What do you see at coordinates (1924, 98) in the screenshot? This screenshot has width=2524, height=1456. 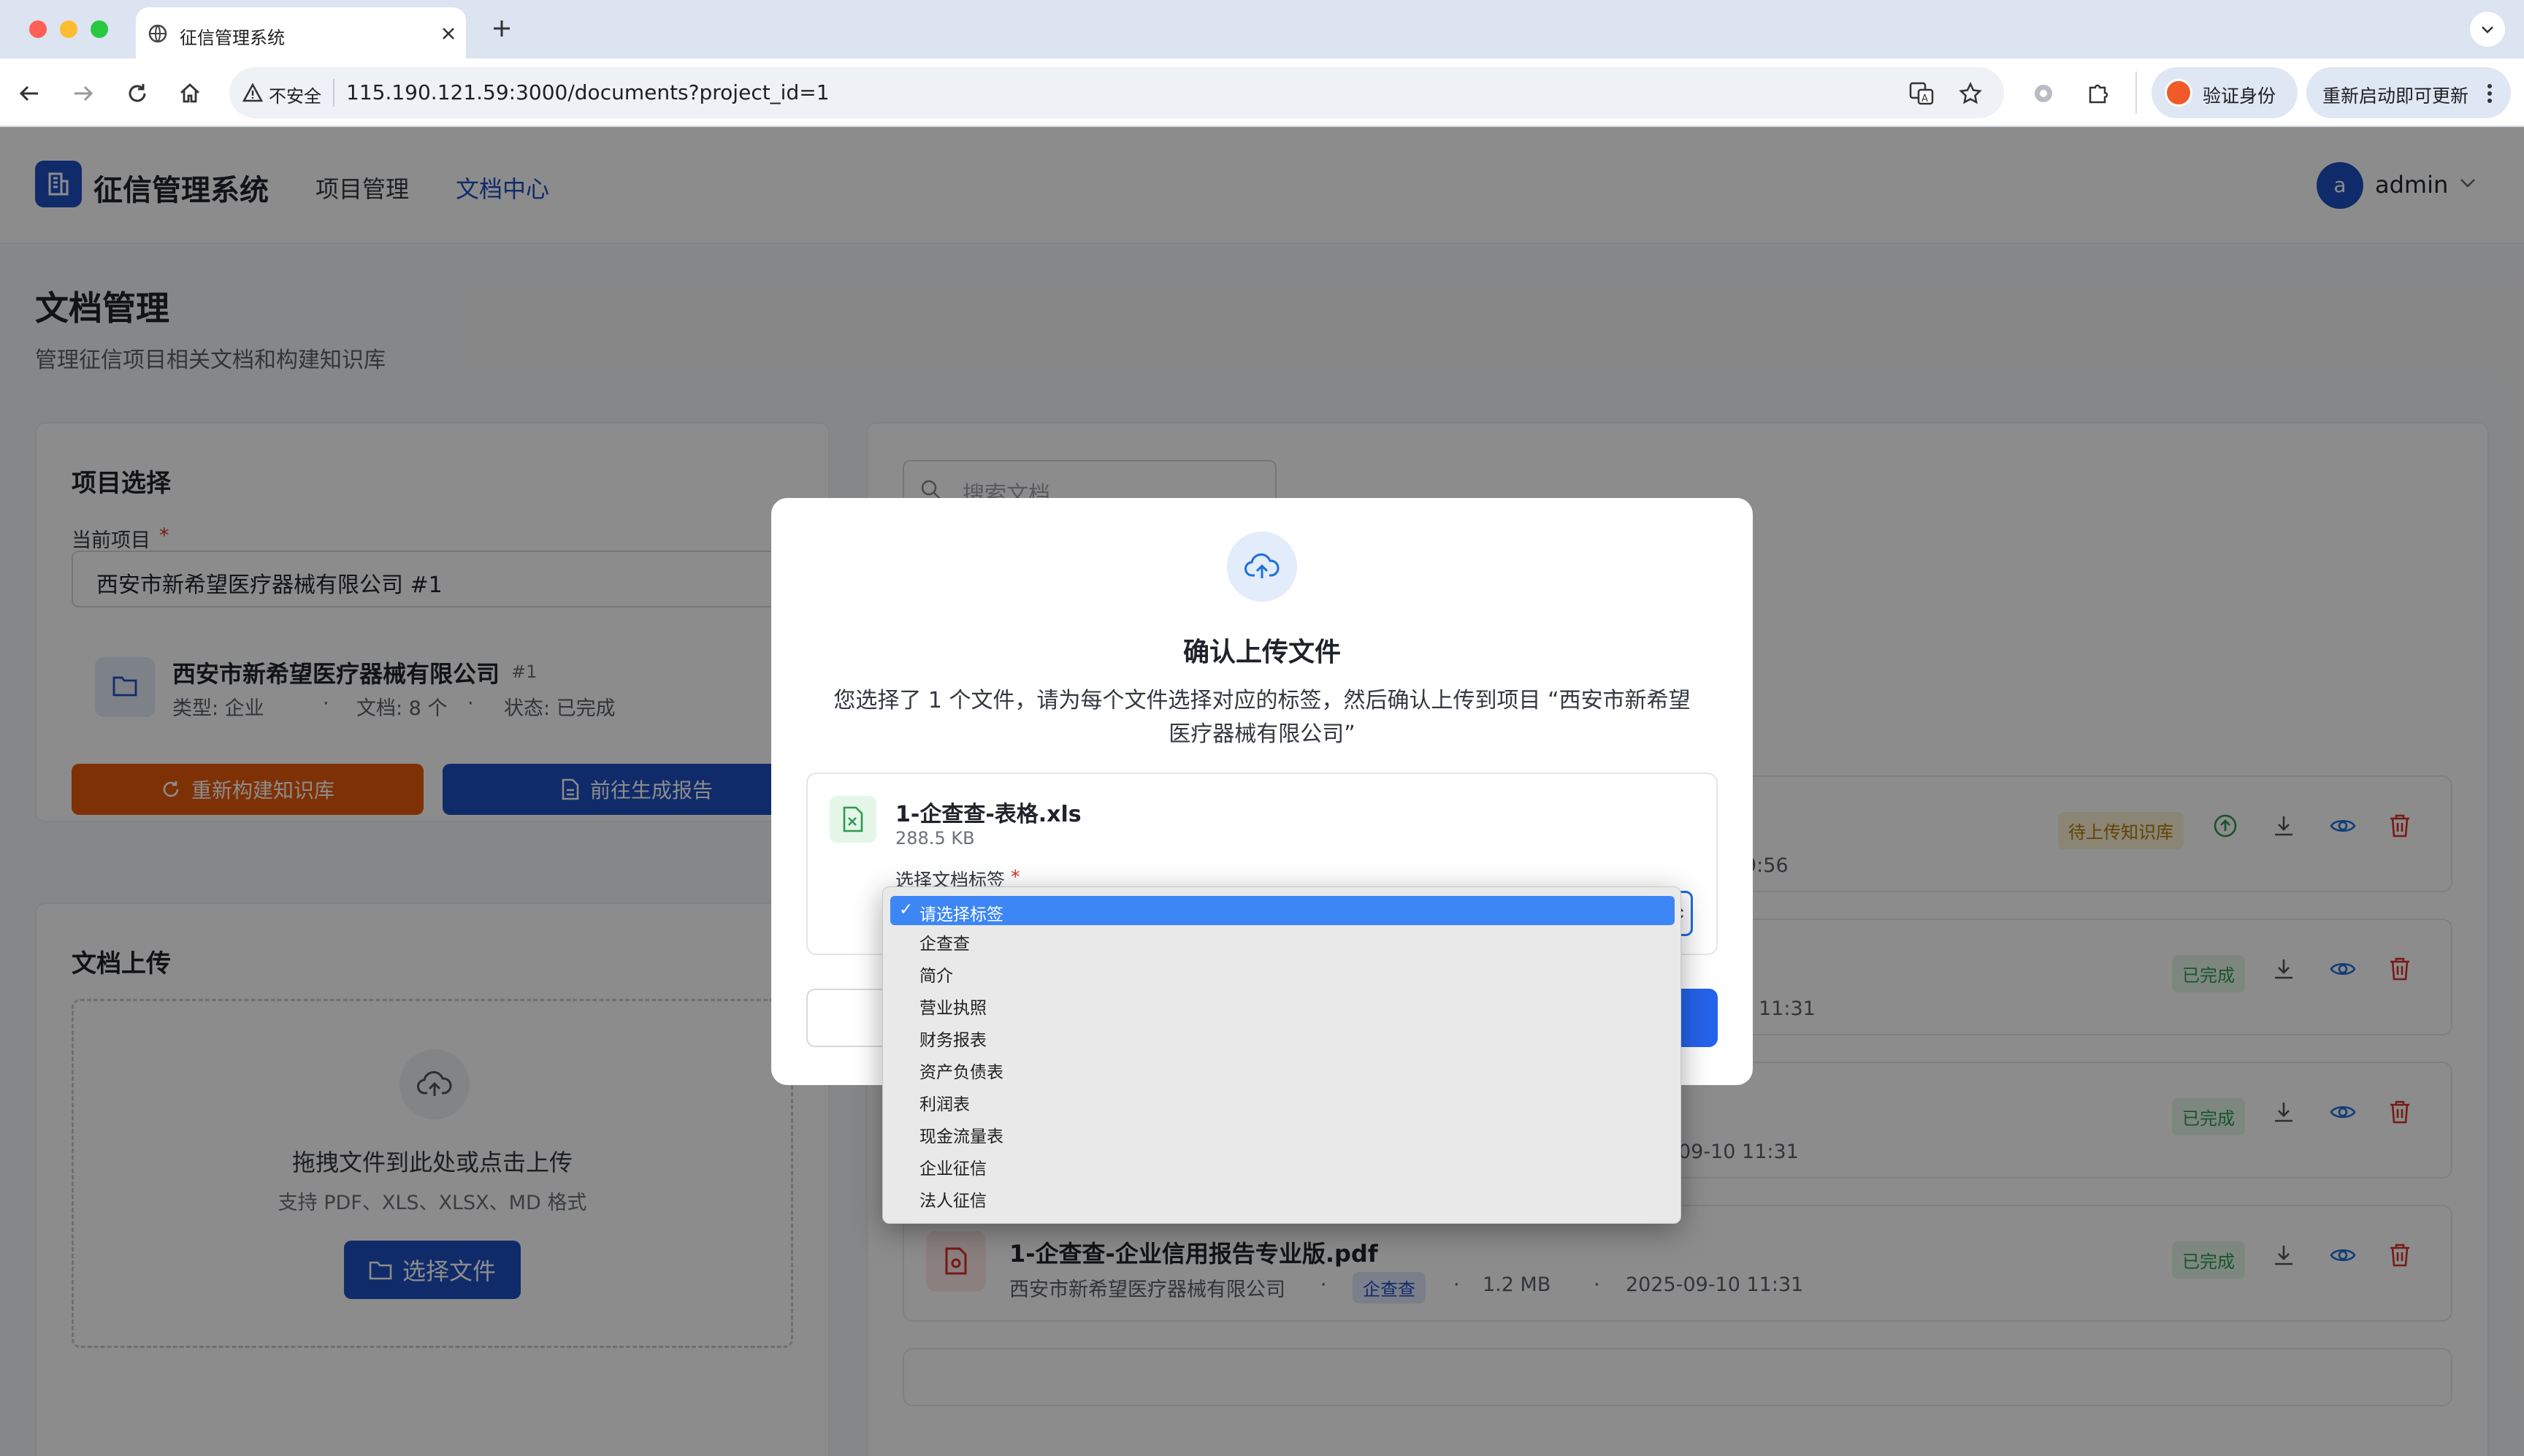 I see `svg-text: A` at bounding box center [1924, 98].